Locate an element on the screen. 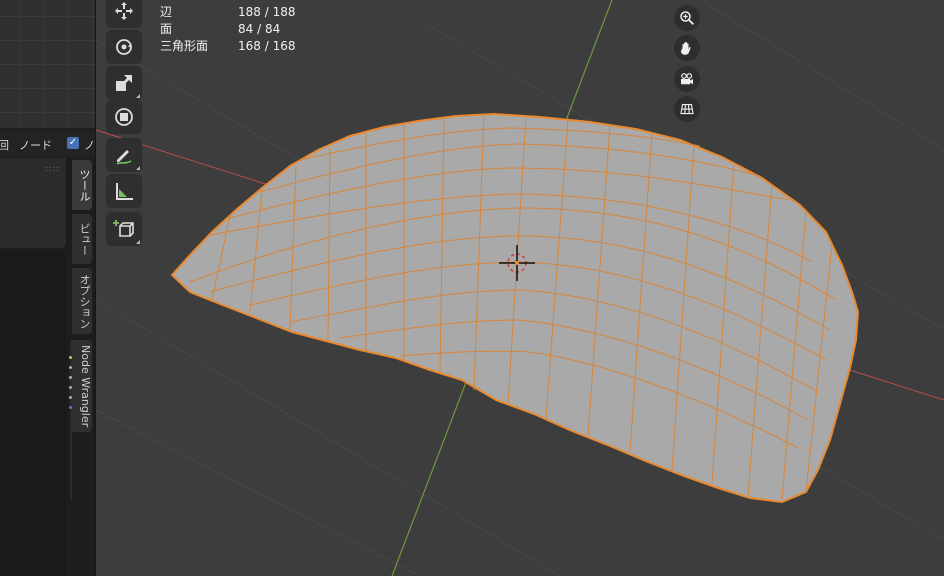 The width and height of the screenshot is (944, 576). node-editor-header: 回 ノード ✓ ノ is located at coordinates (48, 144).